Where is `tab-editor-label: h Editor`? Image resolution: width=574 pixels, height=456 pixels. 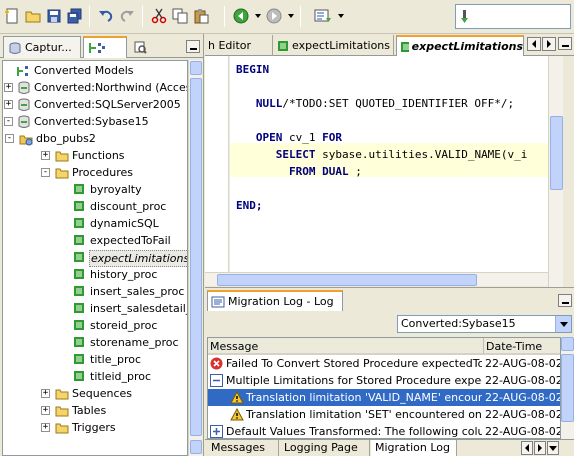
tab-editor-label: h Editor is located at coordinates (230, 45).